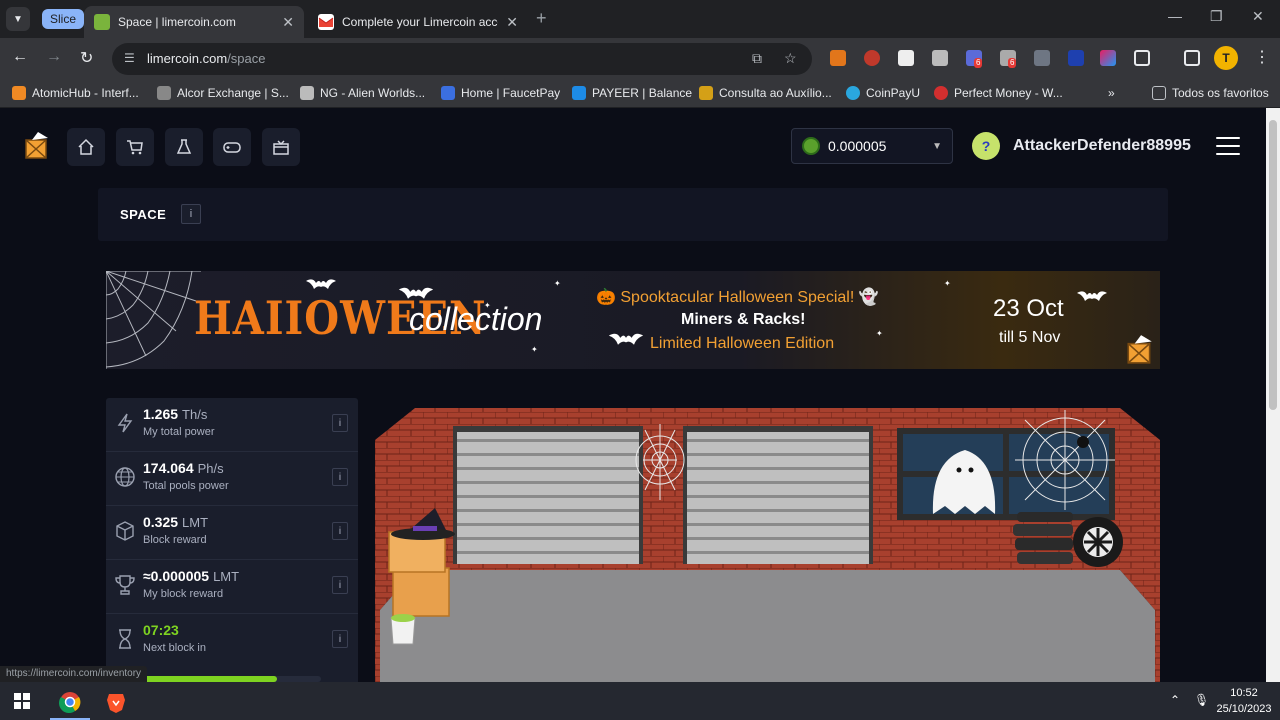 The height and width of the screenshot is (720, 1280). What do you see at coordinates (22, 701) in the screenshot?
I see `windows-start-icon` at bounding box center [22, 701].